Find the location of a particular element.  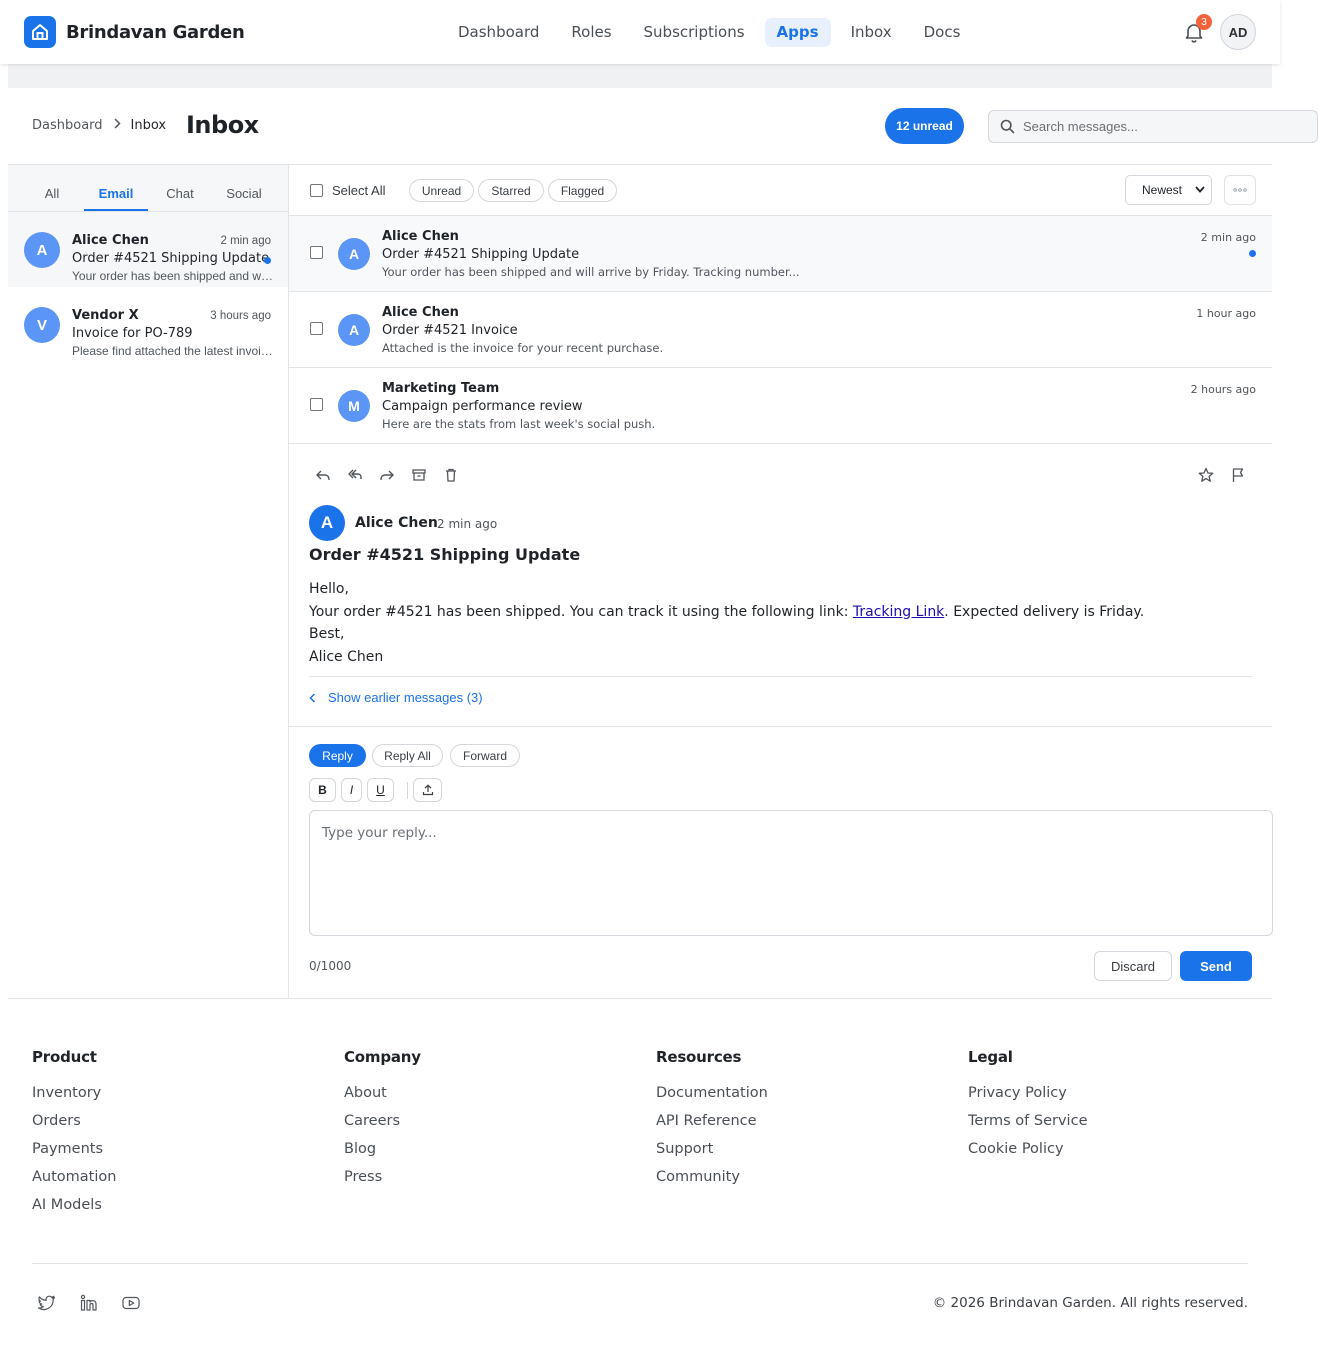

footer-link: Orders is located at coordinates (74, 1125).